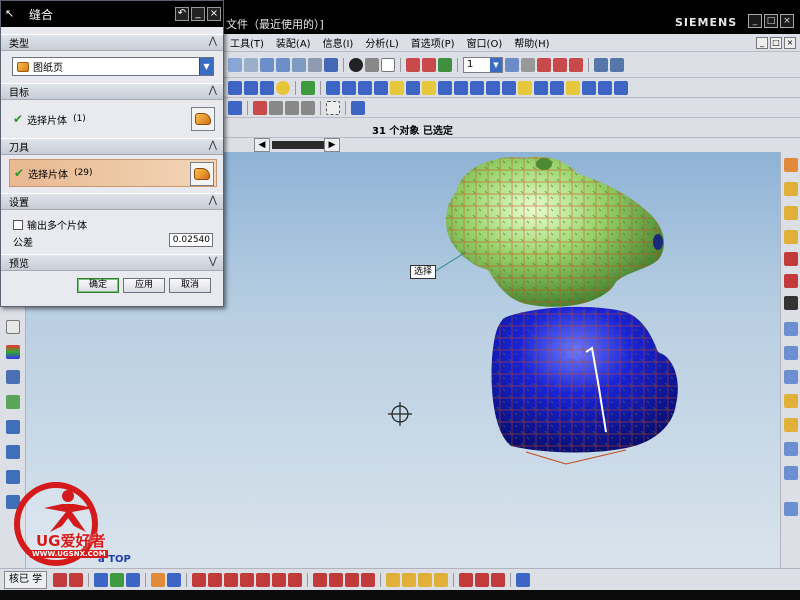 This screenshot has width=800, height=600. I want to click on menu-information: 信息(I), so click(338, 42).